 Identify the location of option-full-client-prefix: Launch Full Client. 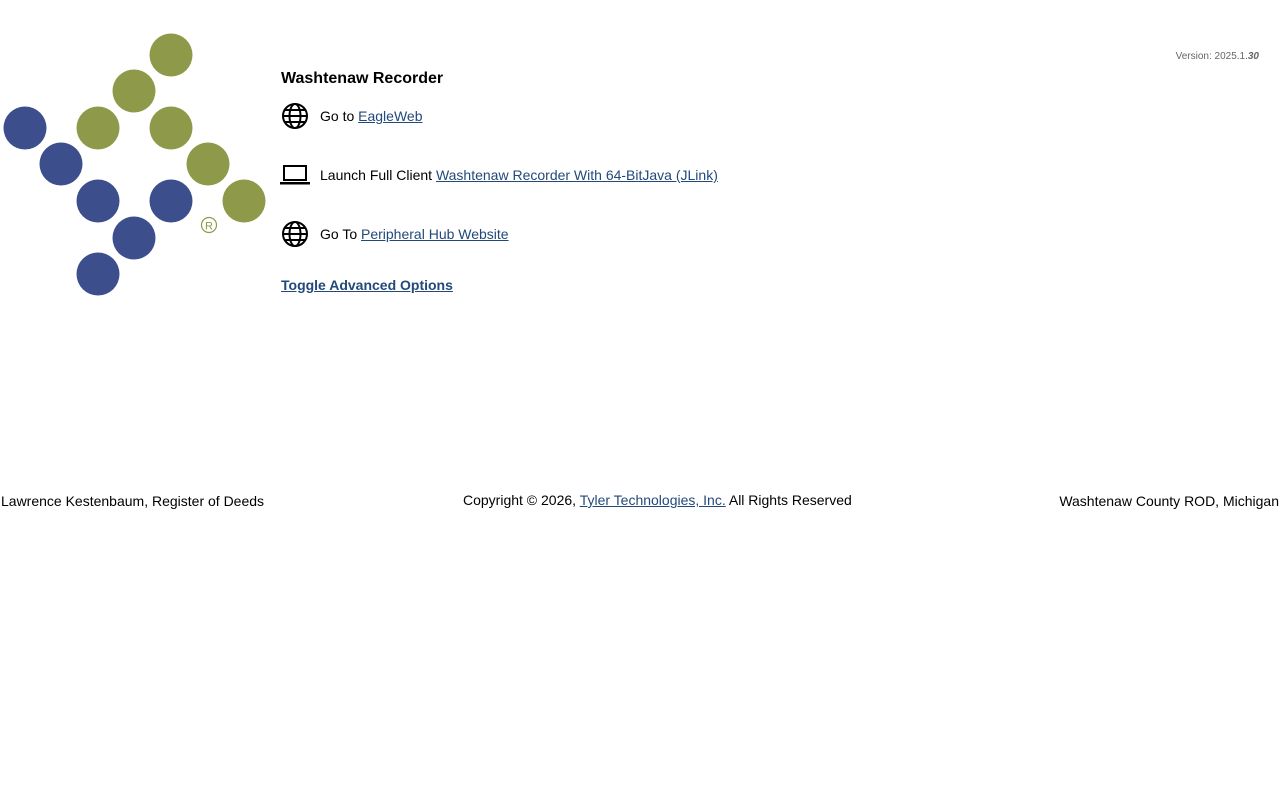
(378, 175).